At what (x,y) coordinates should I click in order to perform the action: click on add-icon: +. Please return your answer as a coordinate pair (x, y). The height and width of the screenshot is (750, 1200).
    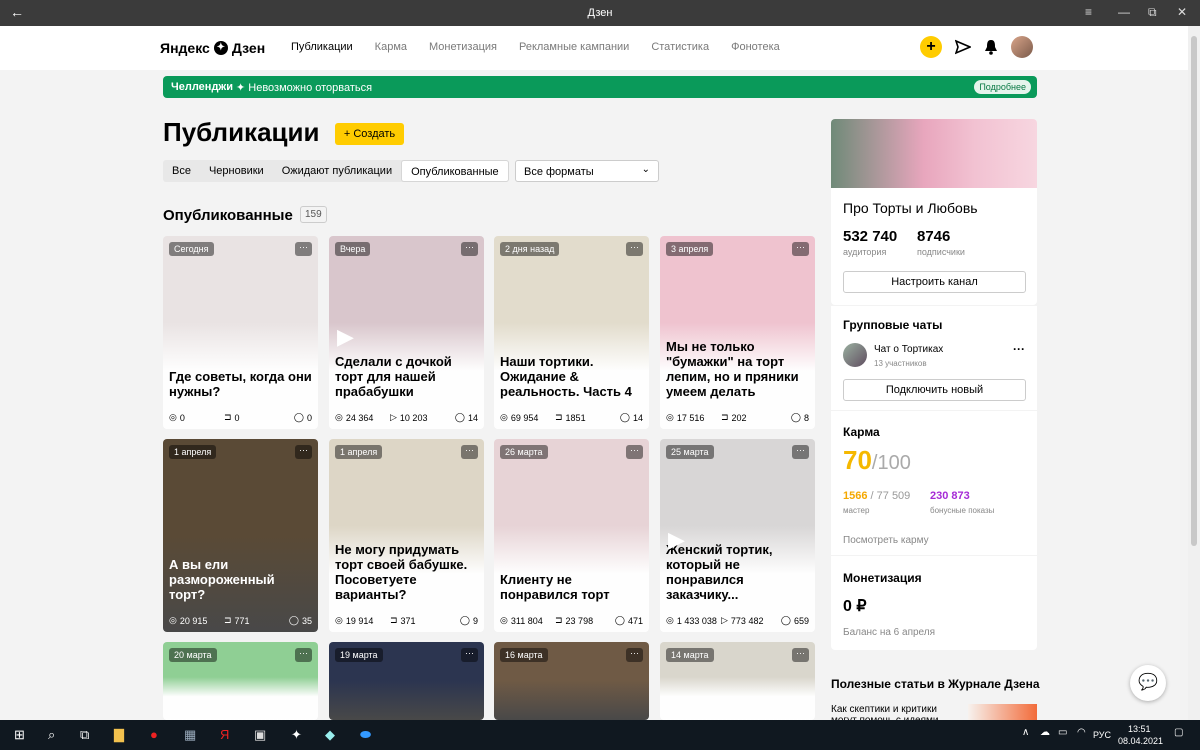
    Looking at the image, I should click on (931, 47).